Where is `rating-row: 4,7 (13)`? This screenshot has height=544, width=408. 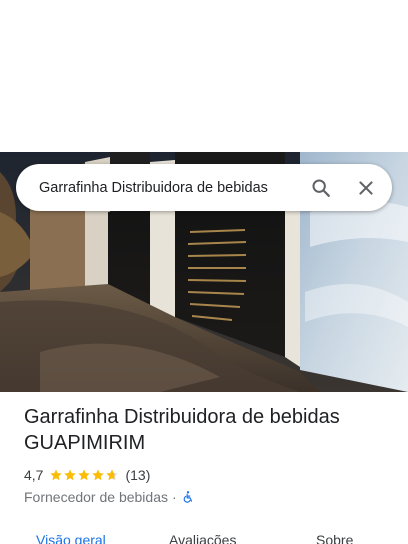
rating-row: 4,7 (13) is located at coordinates (210, 475).